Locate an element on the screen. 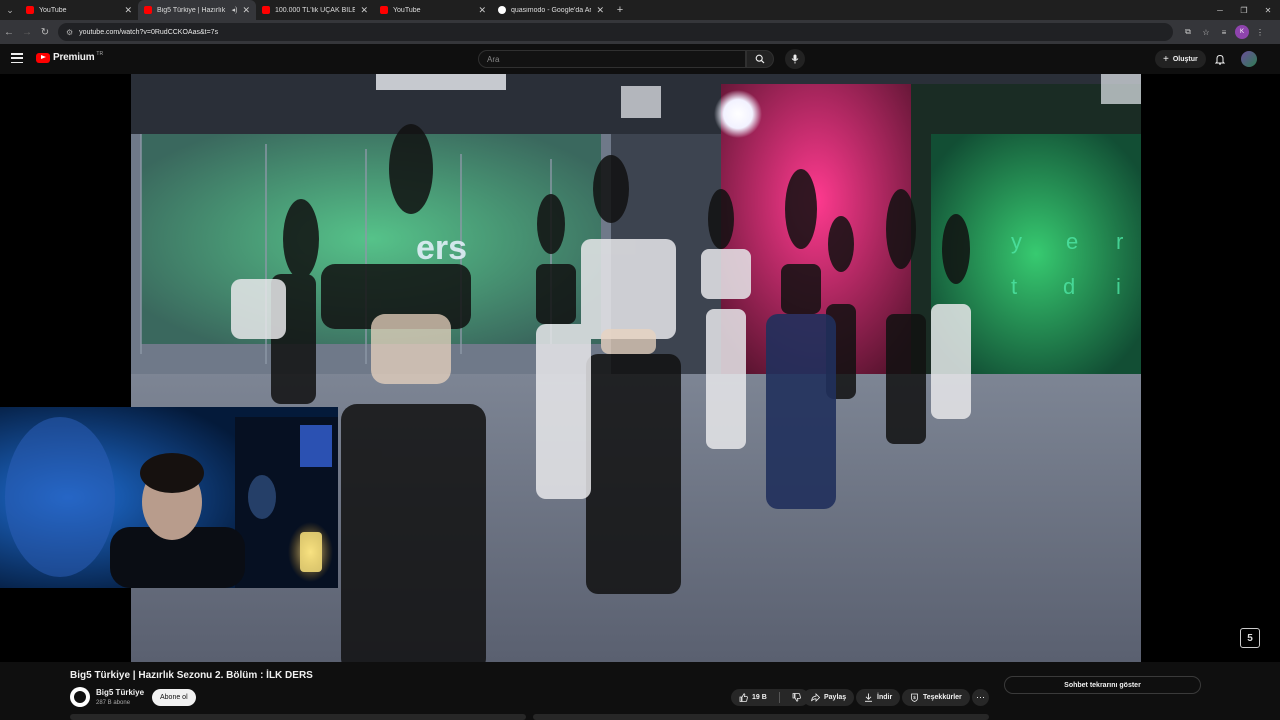  share-button: Paylaş is located at coordinates (829, 697).